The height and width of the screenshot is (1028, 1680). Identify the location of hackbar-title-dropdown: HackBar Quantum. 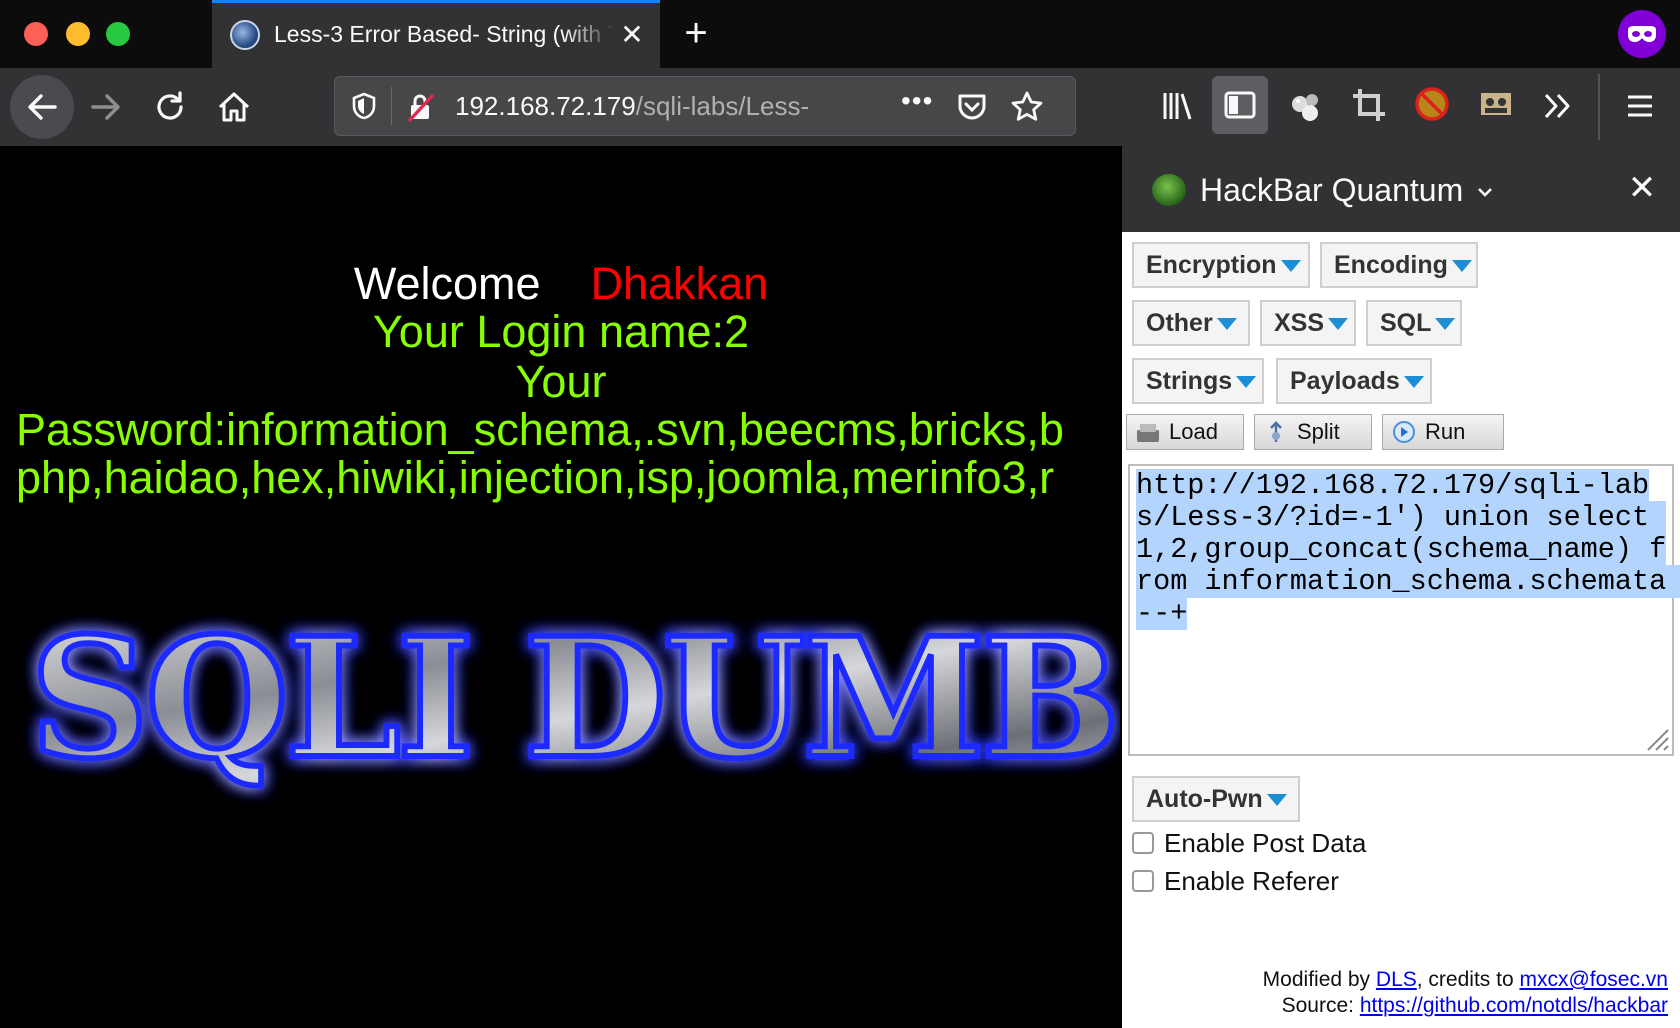
(1347, 190).